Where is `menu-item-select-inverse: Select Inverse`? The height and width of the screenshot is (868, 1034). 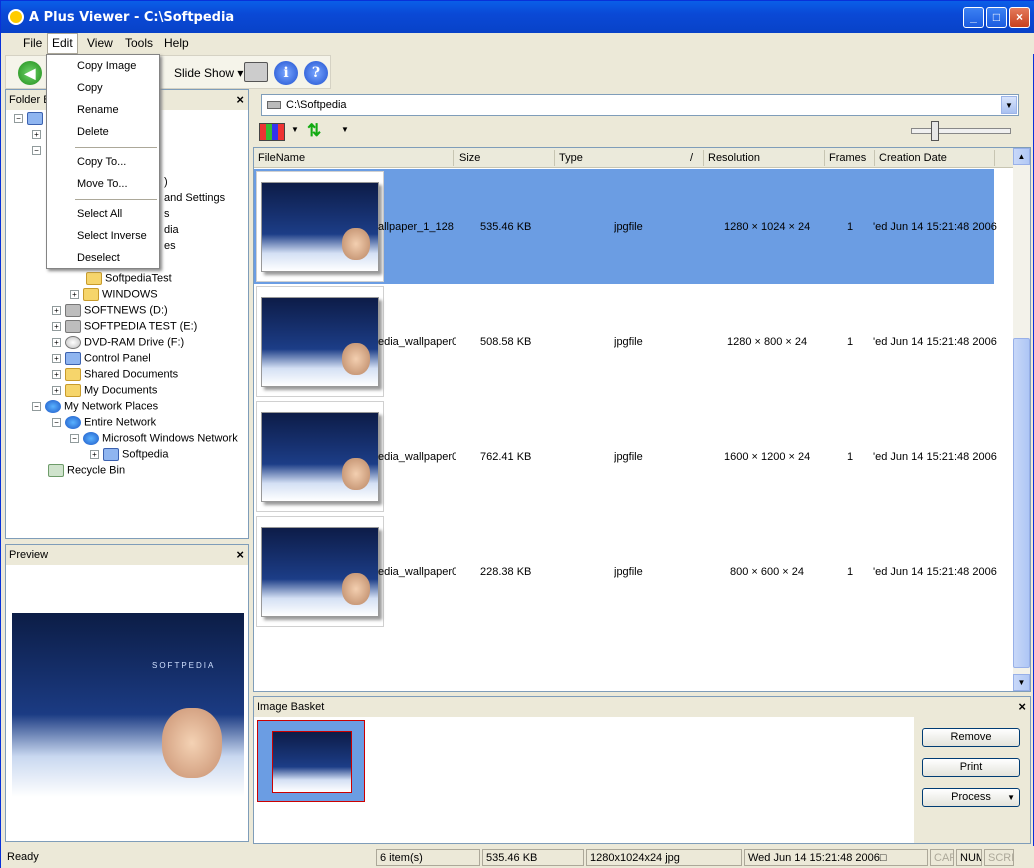
menu-item-select-inverse: Select Inverse is located at coordinates (112, 236).